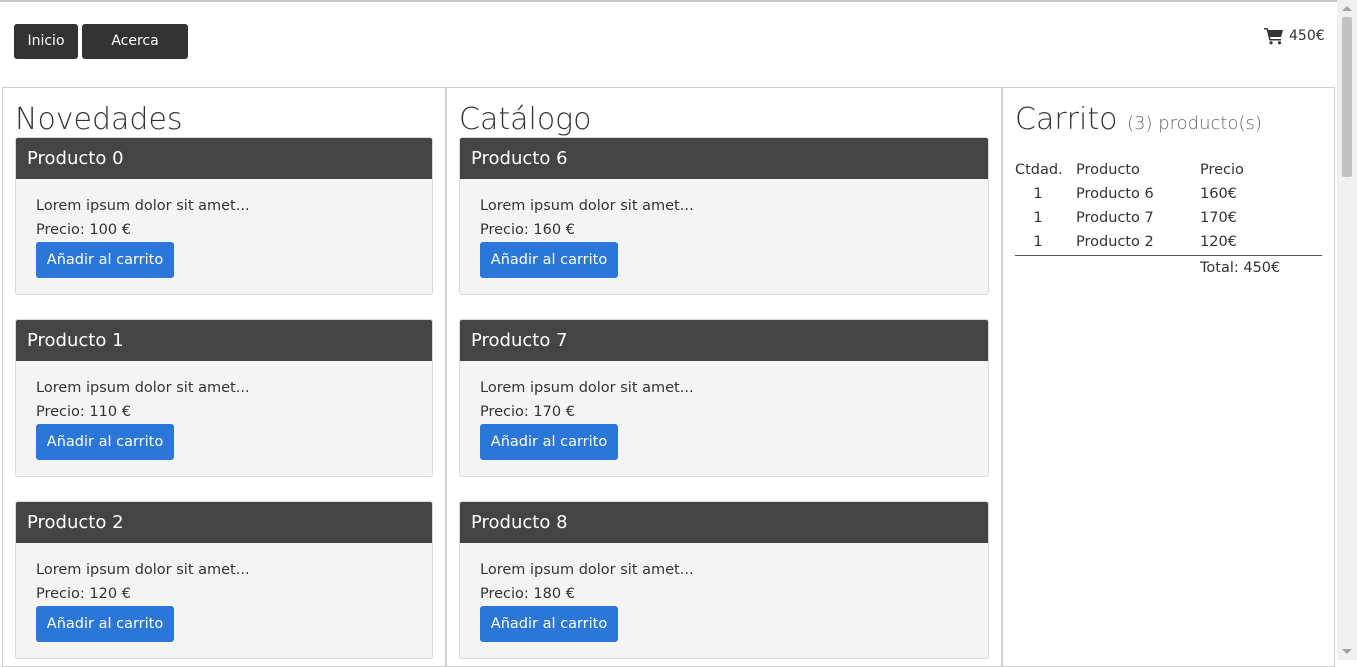 The height and width of the screenshot is (667, 1357). Describe the element at coordinates (83, 230) in the screenshot. I see `product-price: Precio: 100 €` at that location.